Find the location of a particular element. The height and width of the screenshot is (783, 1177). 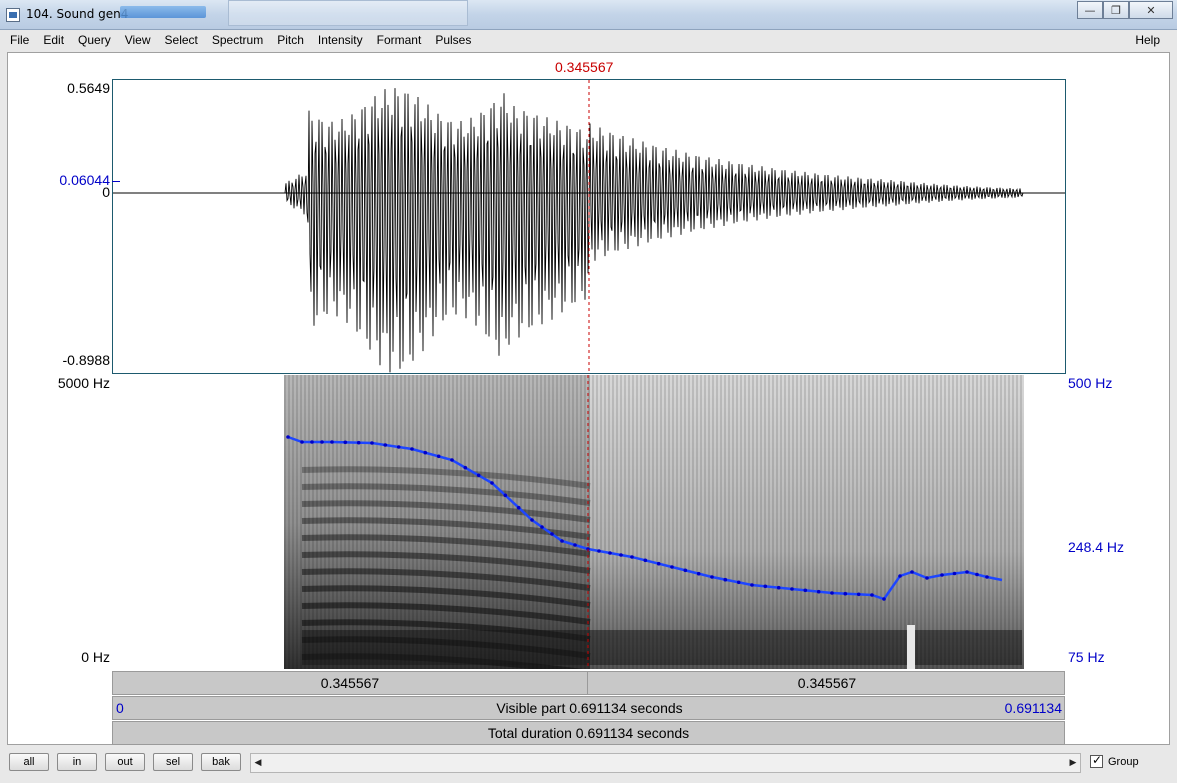

scroll-right-icon: ▶ is located at coordinates (1073, 763).